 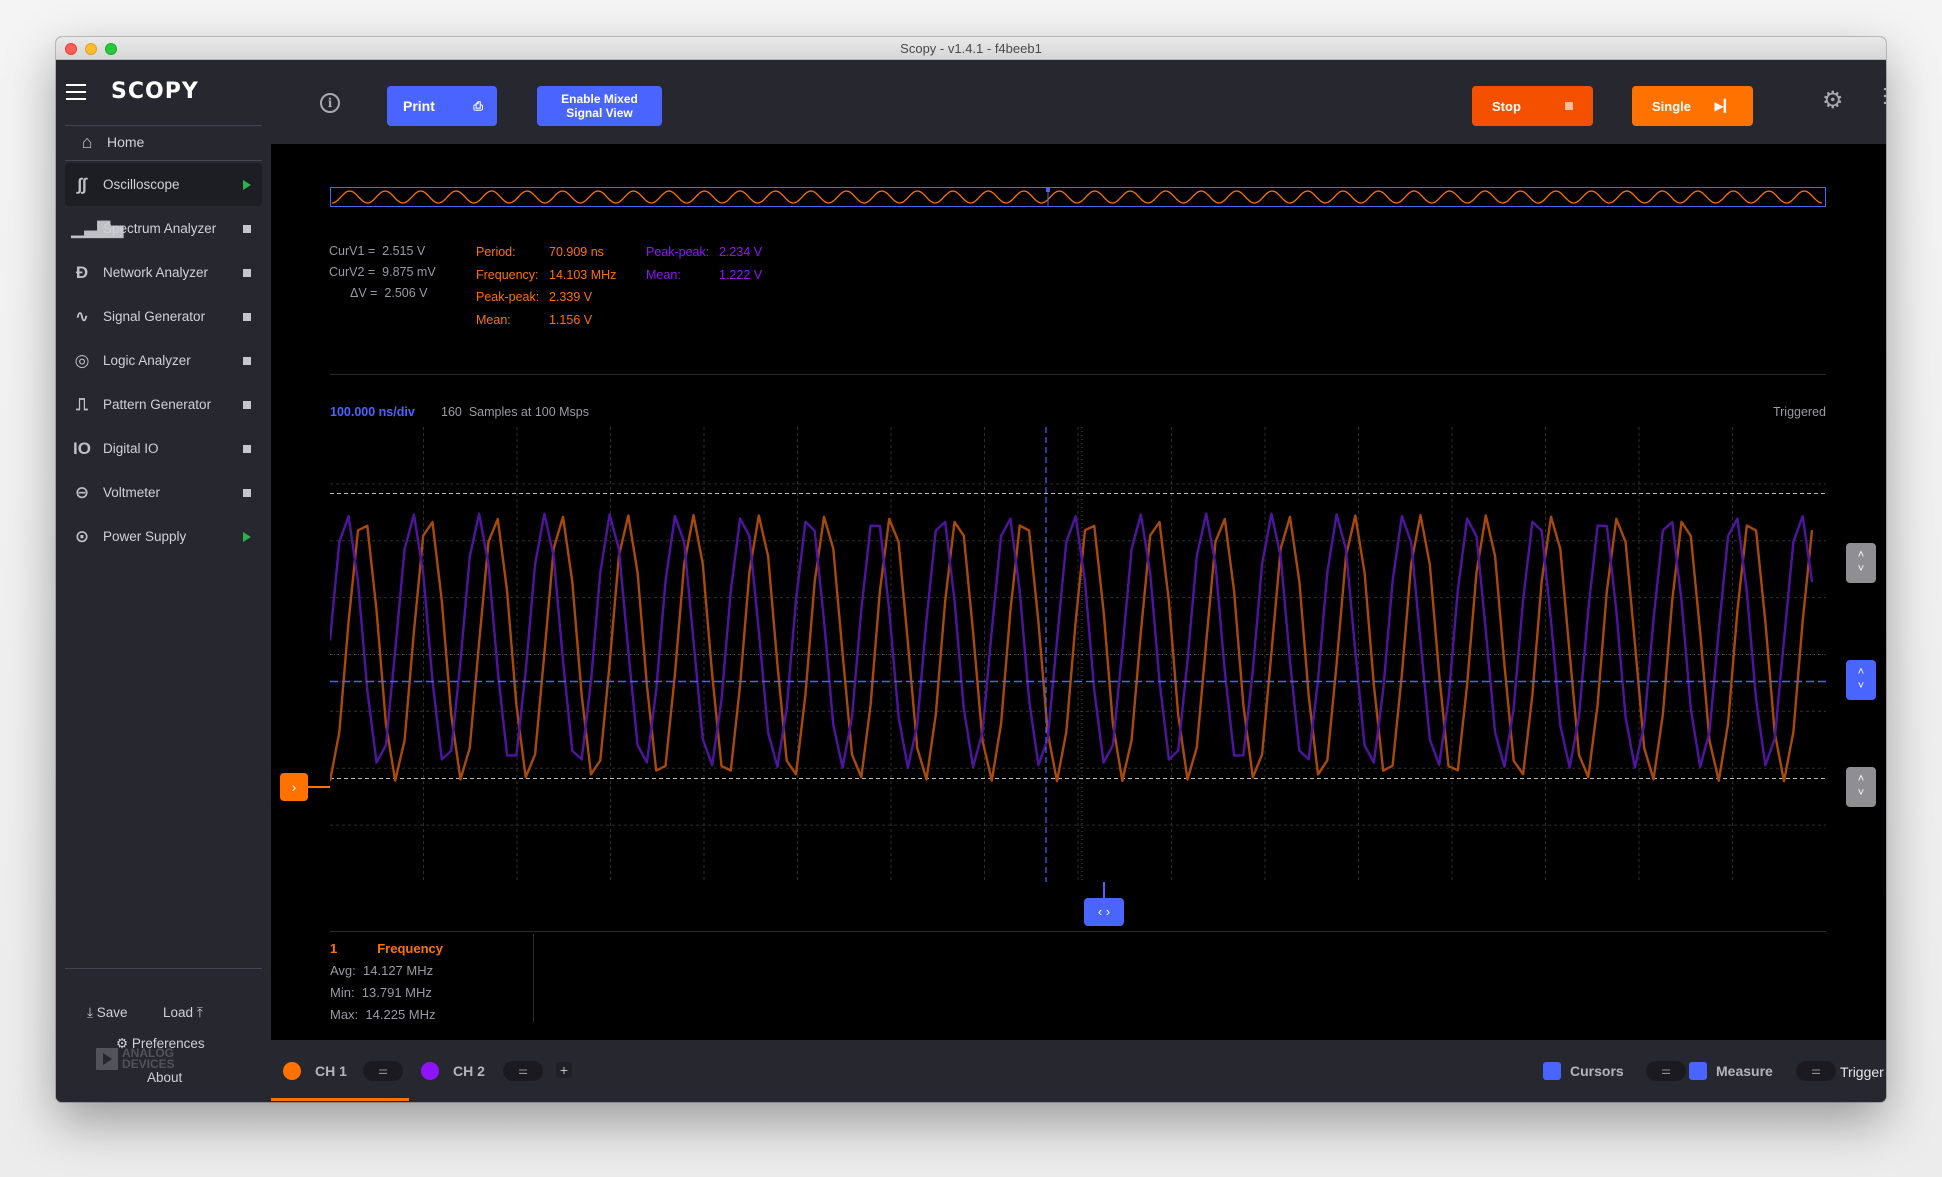 What do you see at coordinates (442, 106) in the screenshot?
I see `print-button: Print ⎙` at bounding box center [442, 106].